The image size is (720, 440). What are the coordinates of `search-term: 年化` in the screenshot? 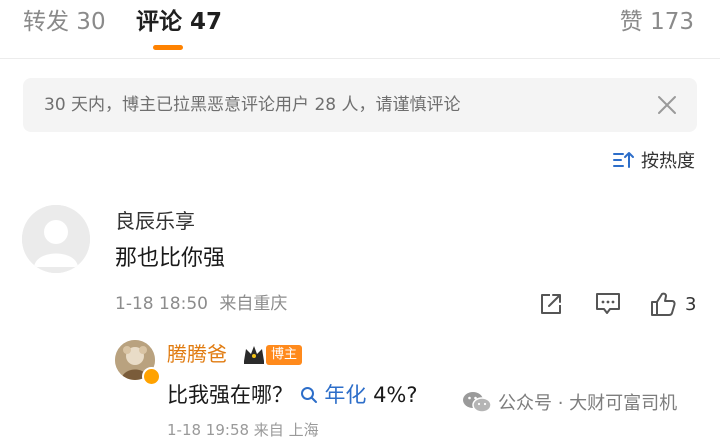 It's located at (345, 395).